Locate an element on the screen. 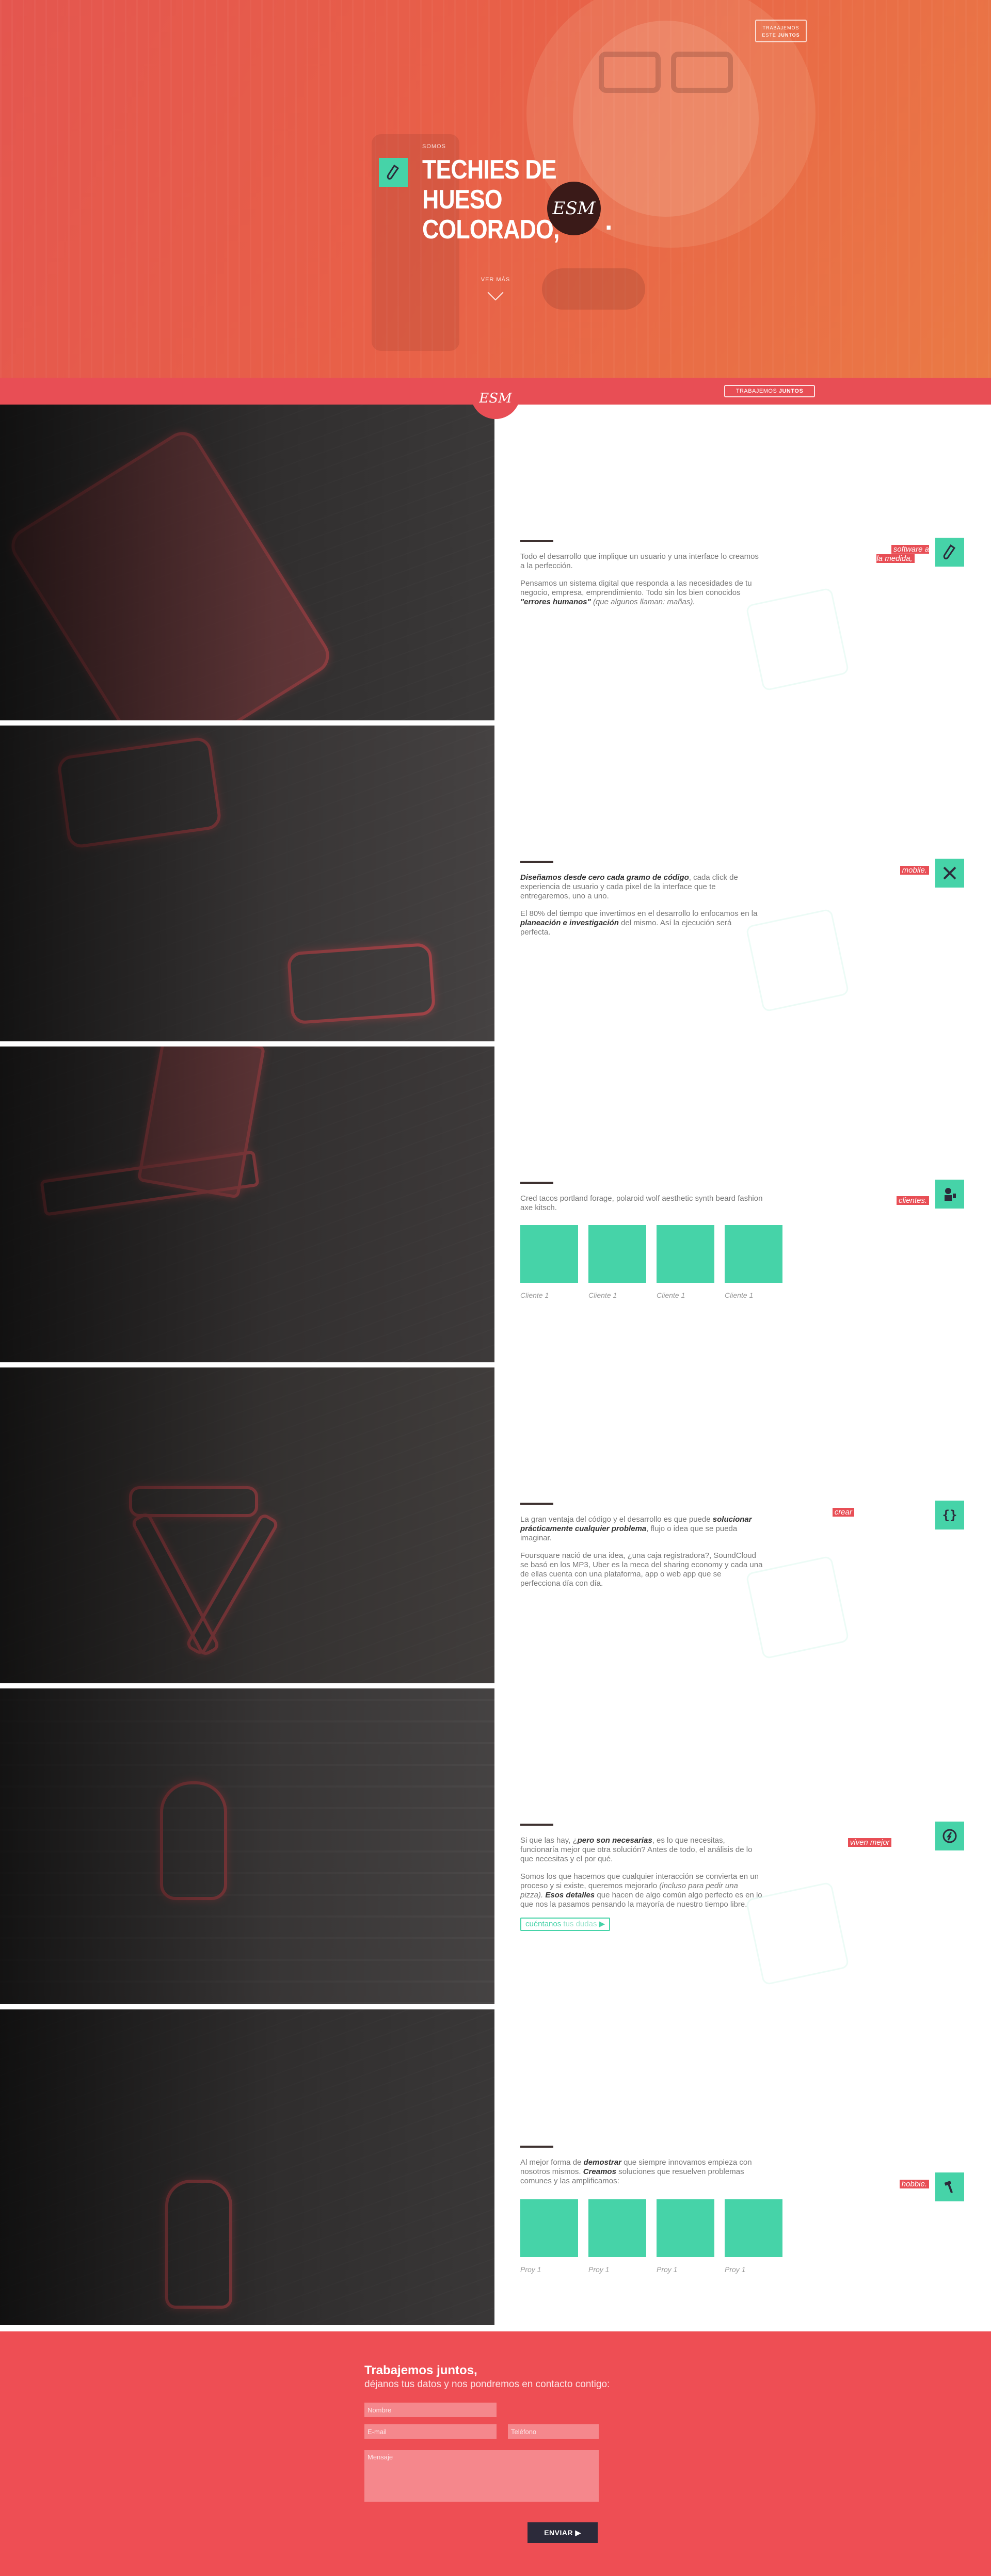 Image resolution: width=991 pixels, height=2576 pixels. hero-cta-line1: TRABAJEMOS is located at coordinates (781, 28).